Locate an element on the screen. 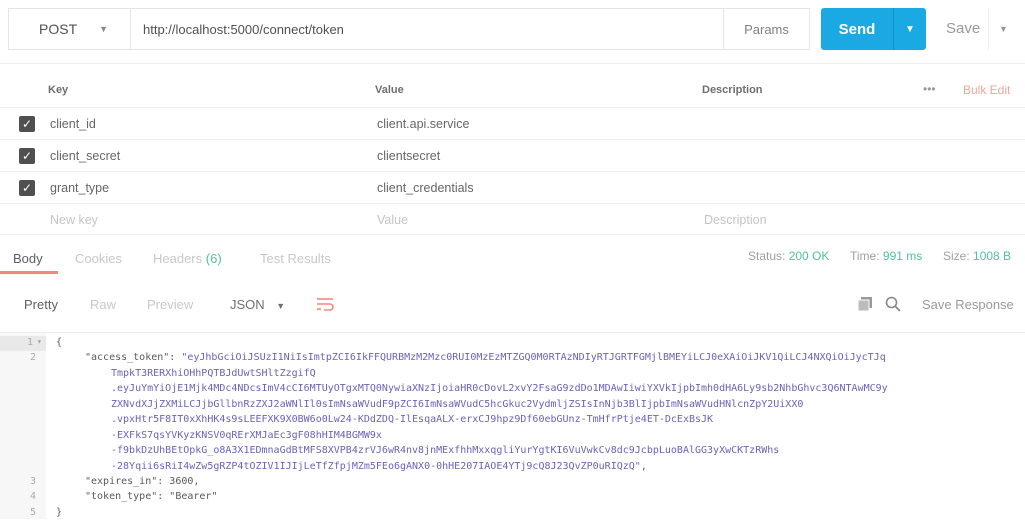 Image resolution: width=1025 pixels, height=521 pixels. json-string: "Bearer" is located at coordinates (193, 496).